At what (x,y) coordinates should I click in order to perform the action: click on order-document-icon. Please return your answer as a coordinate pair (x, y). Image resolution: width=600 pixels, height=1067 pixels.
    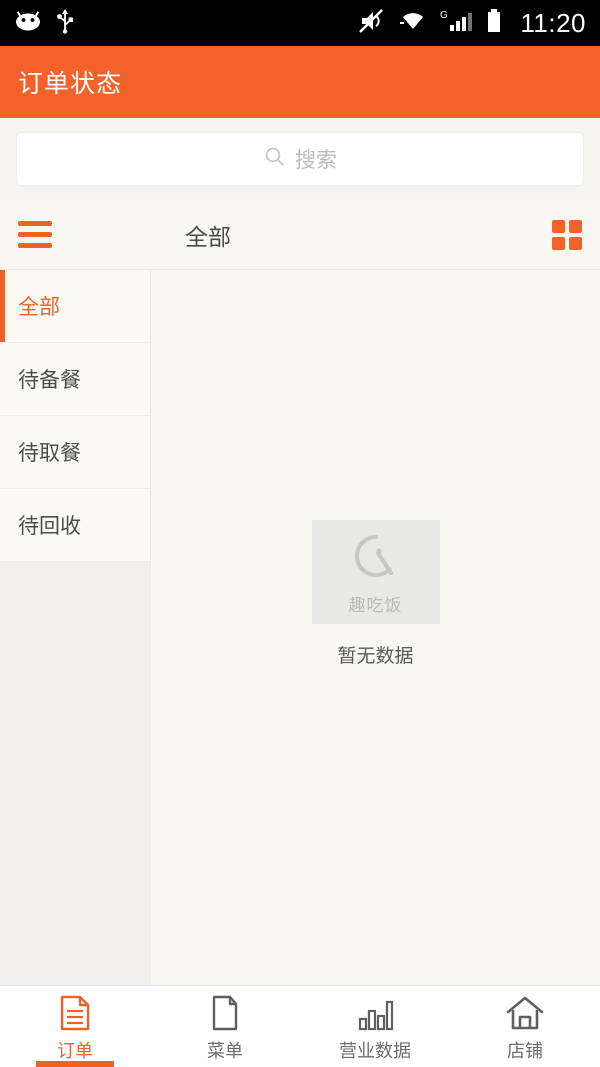
    Looking at the image, I should click on (75, 1013).